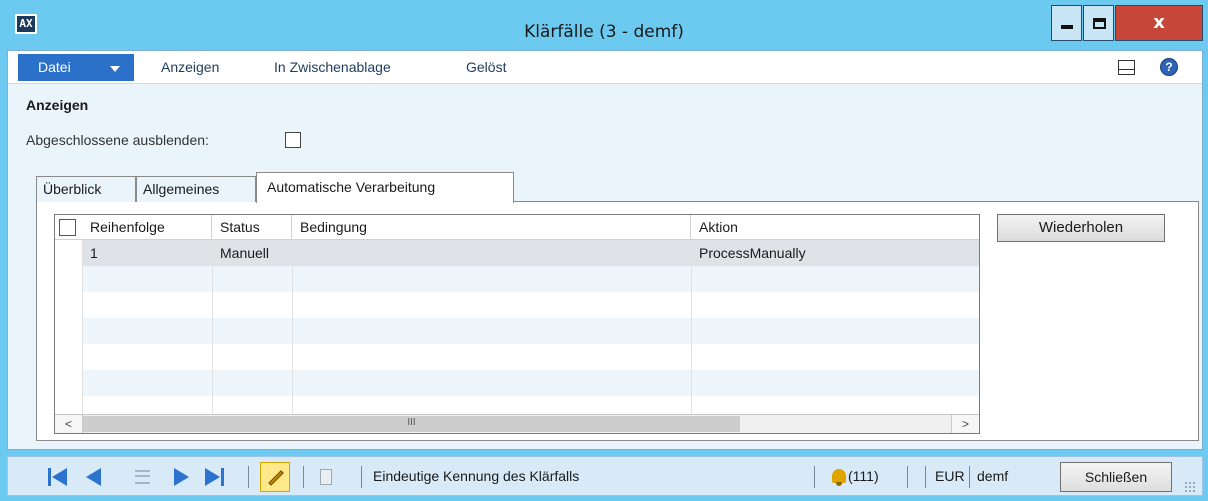  I want to click on tab-automatische-verarbeitung: Automatische Verarbeitung, so click(385, 187).